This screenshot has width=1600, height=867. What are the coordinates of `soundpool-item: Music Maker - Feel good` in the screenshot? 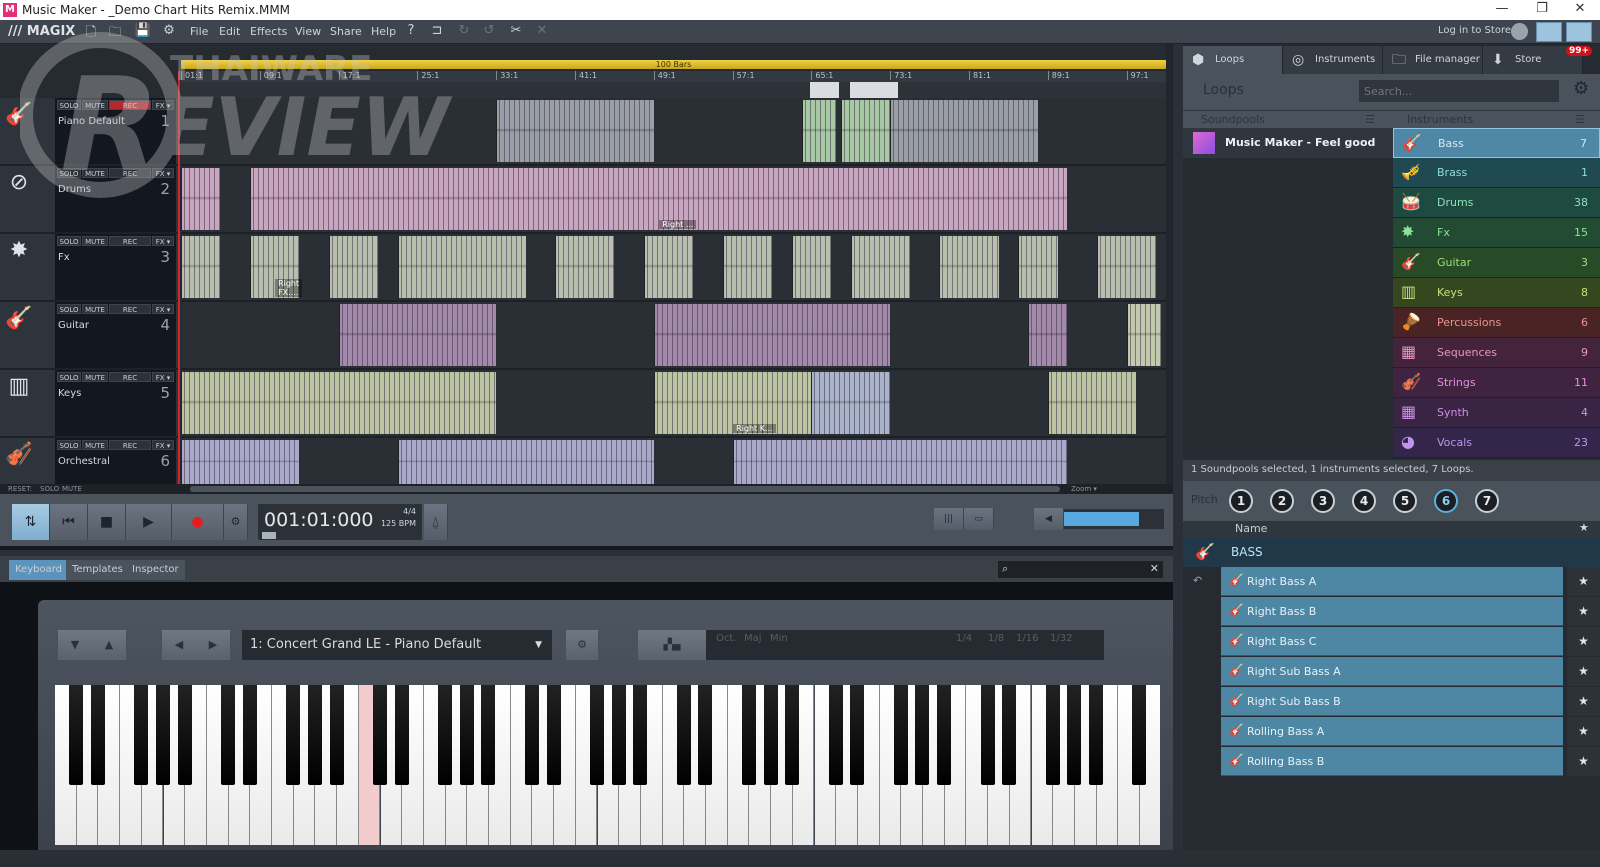 It's located at (1288, 143).